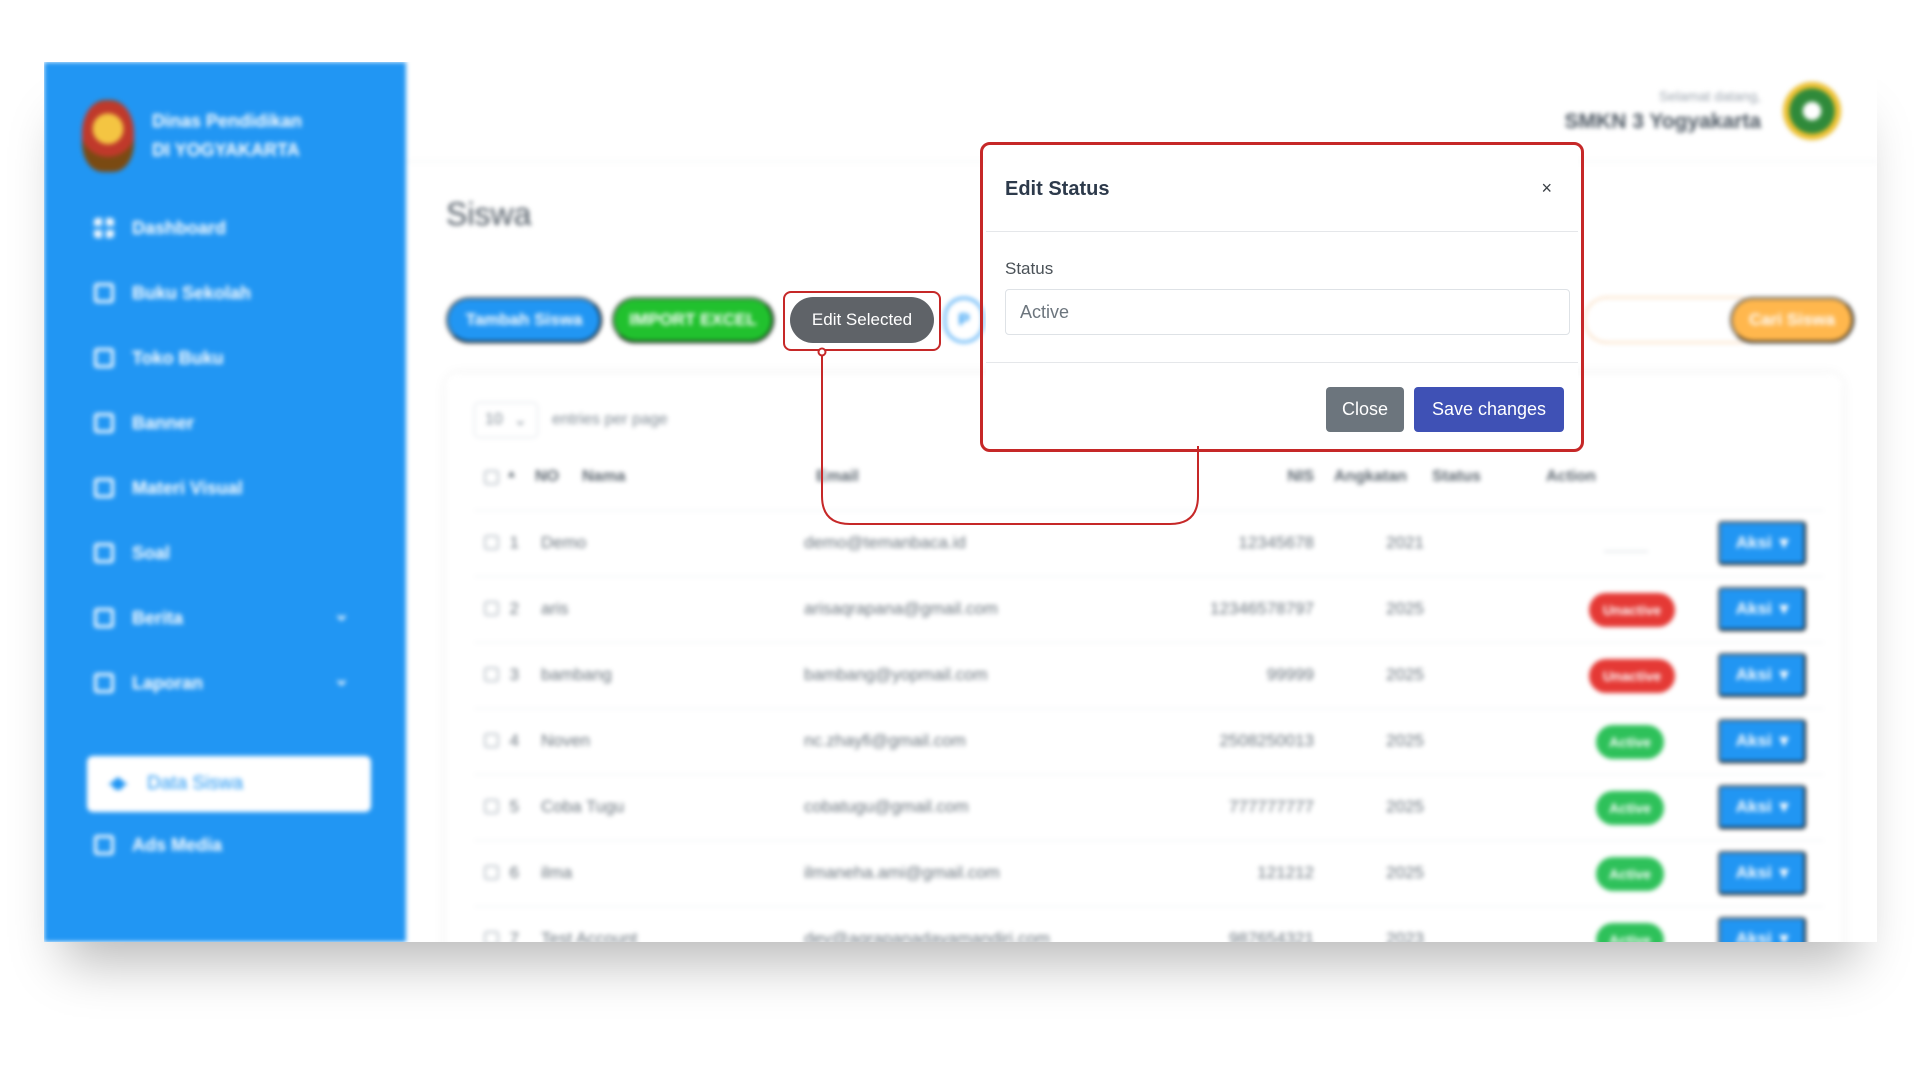 This screenshot has width=1920, height=1080. Describe the element at coordinates (132, 553) in the screenshot. I see `sidebar-item-soal: Soal` at that location.